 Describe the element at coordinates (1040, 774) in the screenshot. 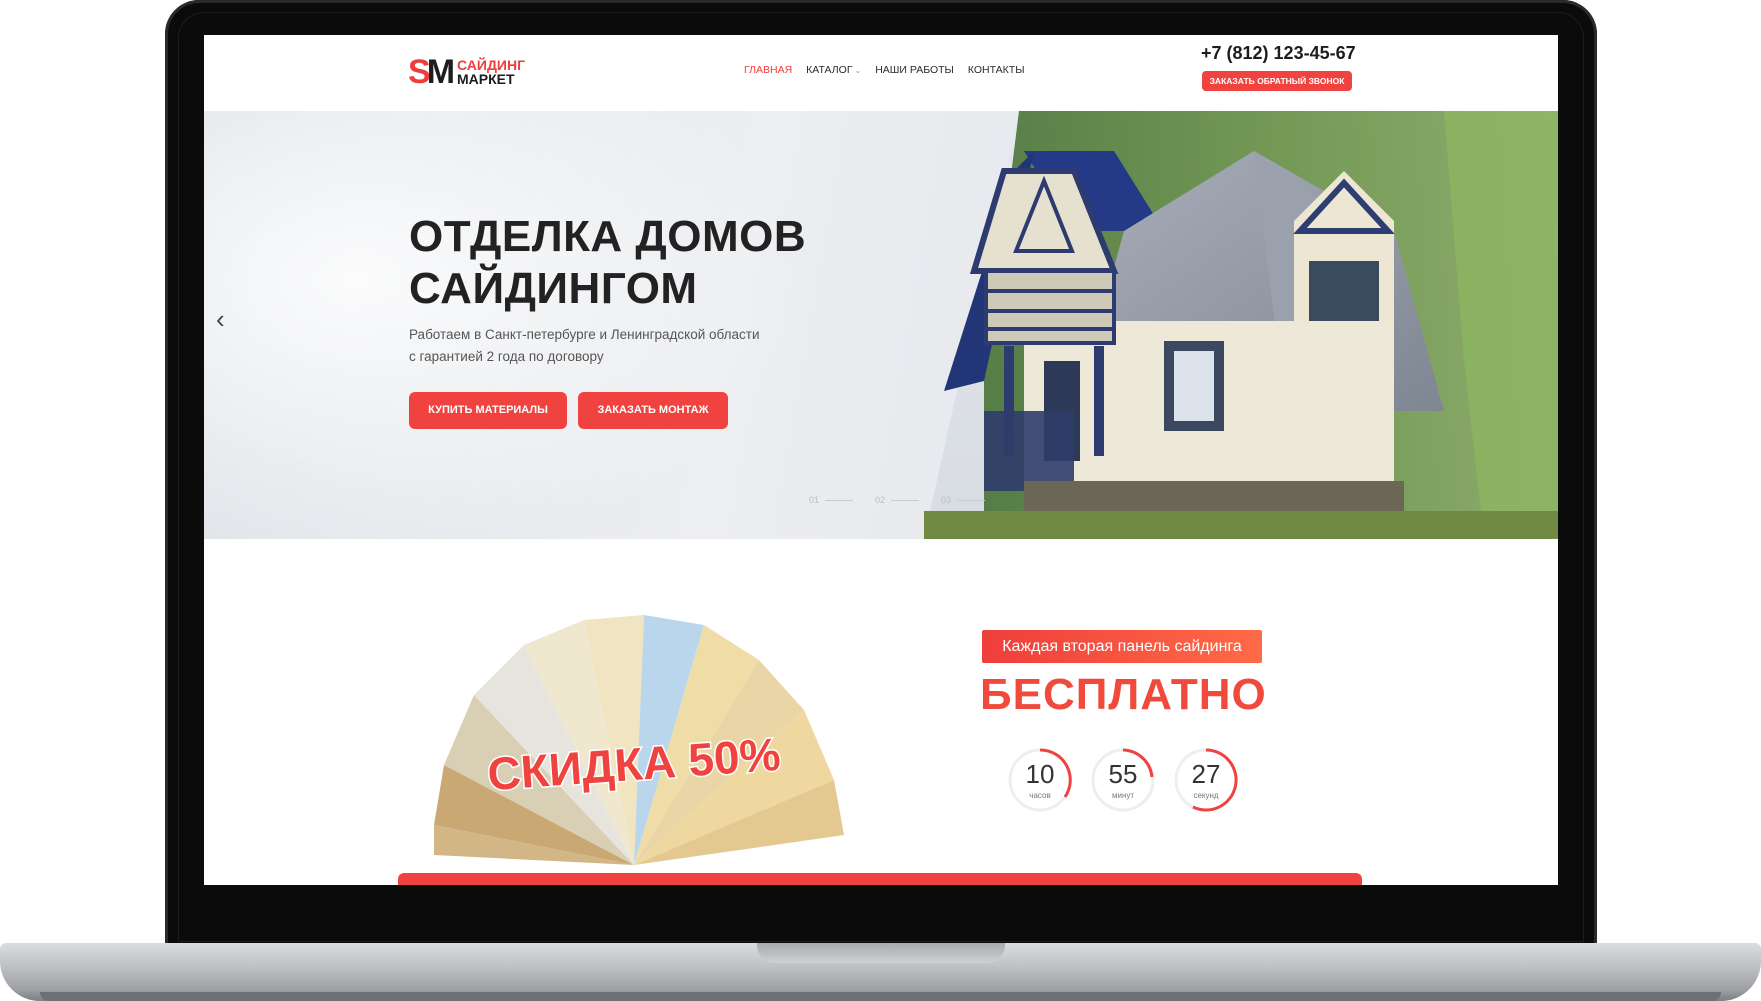

I see `timer-hours-value: 10` at that location.